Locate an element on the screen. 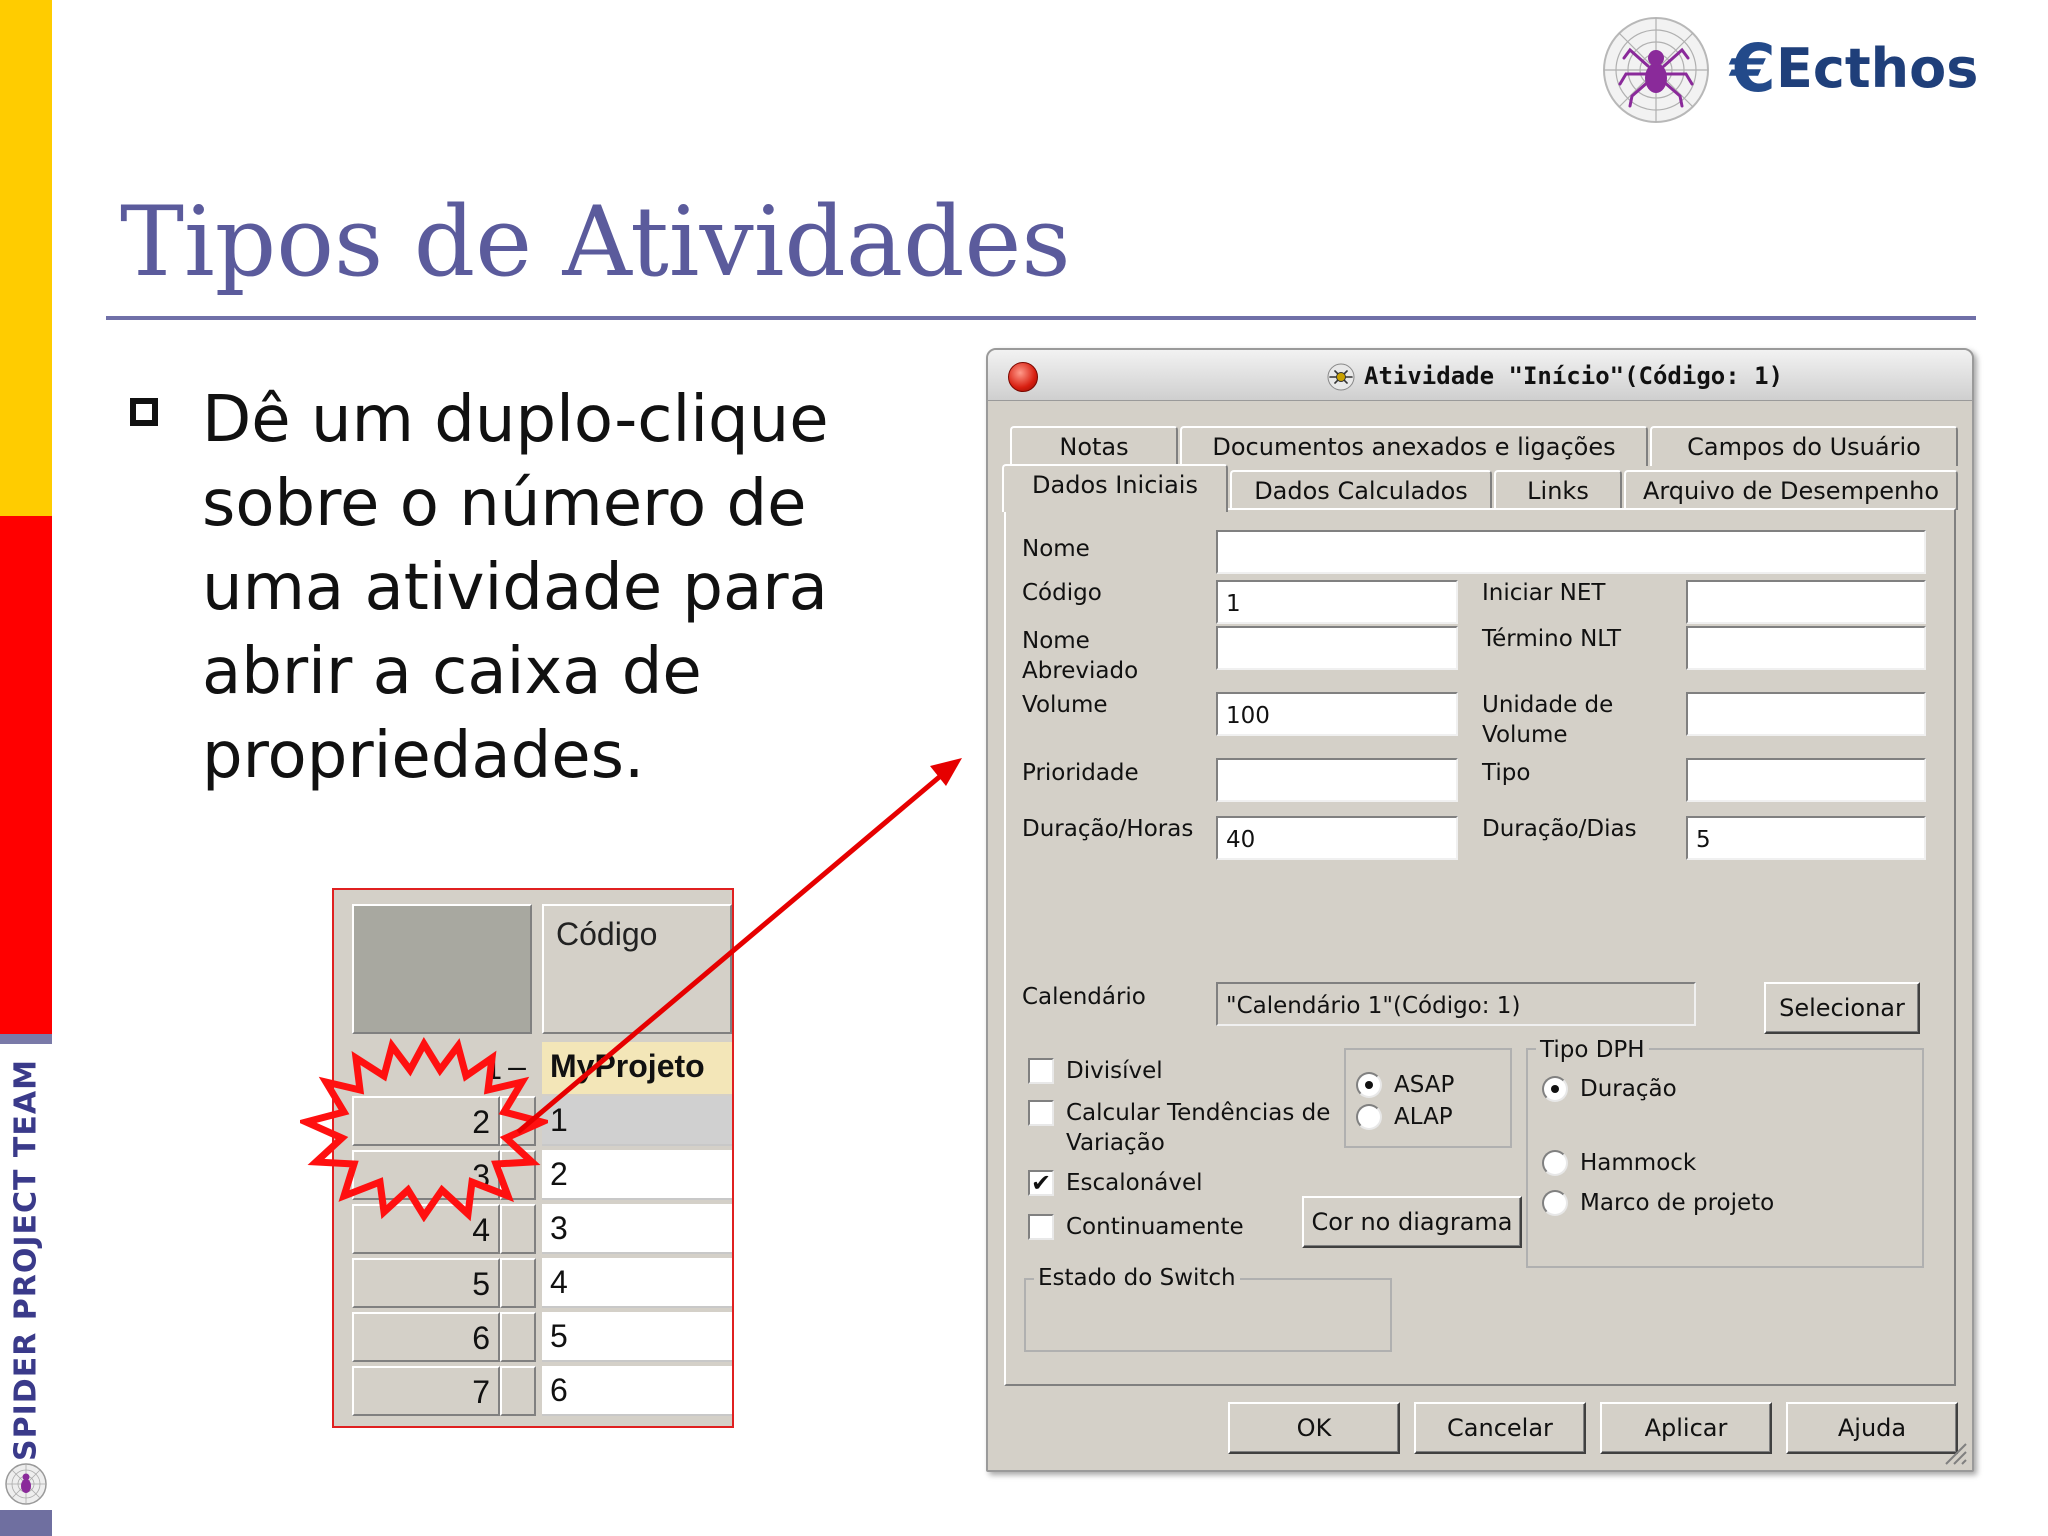 This screenshot has height=1536, width=2048. dialog-title: Atividade "Início"(Código: 1) is located at coordinates (1574, 376).